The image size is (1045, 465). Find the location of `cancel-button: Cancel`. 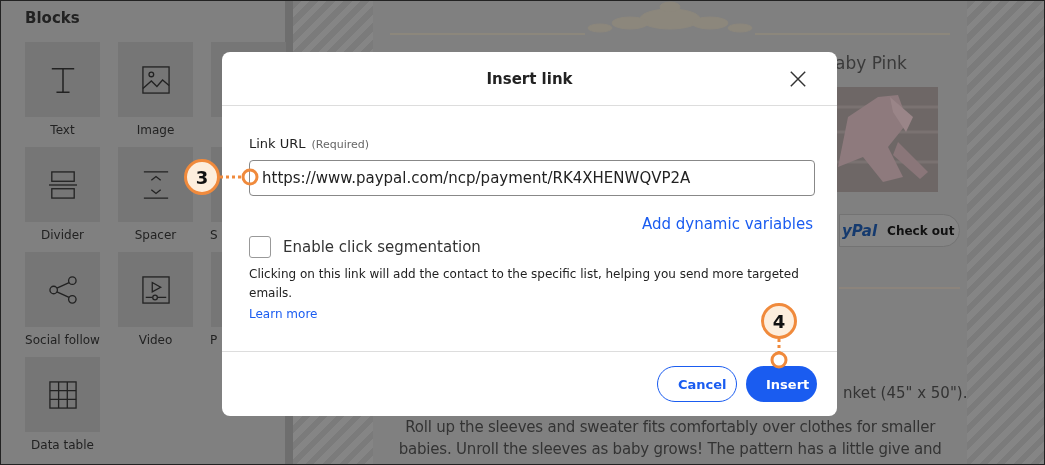

cancel-button: Cancel is located at coordinates (697, 384).